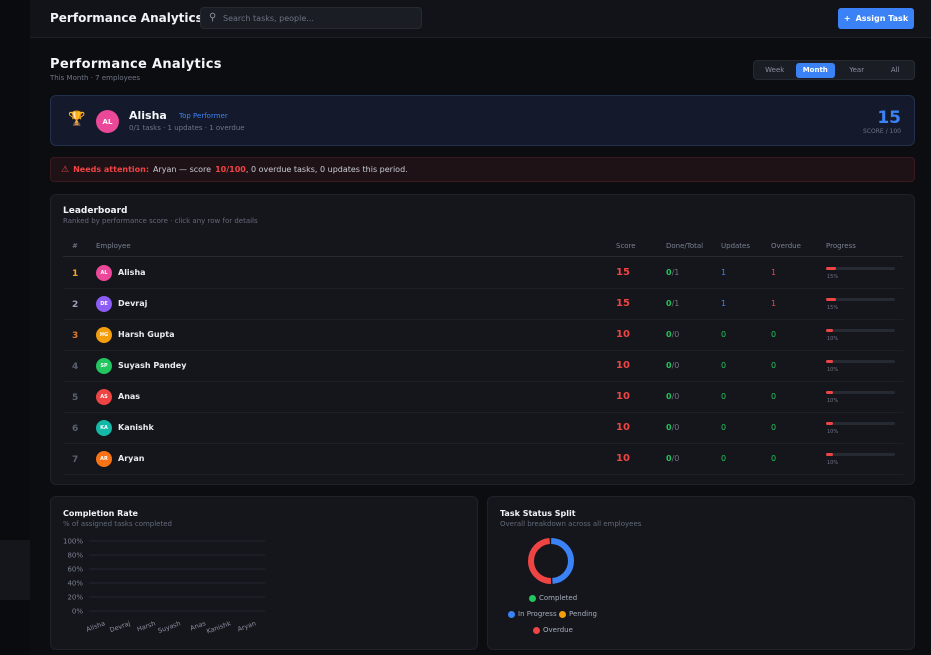 Image resolution: width=931 pixels, height=655 pixels. I want to click on table-row: 5 AS Anas 10 0/0 0 0 10%, so click(483, 397).